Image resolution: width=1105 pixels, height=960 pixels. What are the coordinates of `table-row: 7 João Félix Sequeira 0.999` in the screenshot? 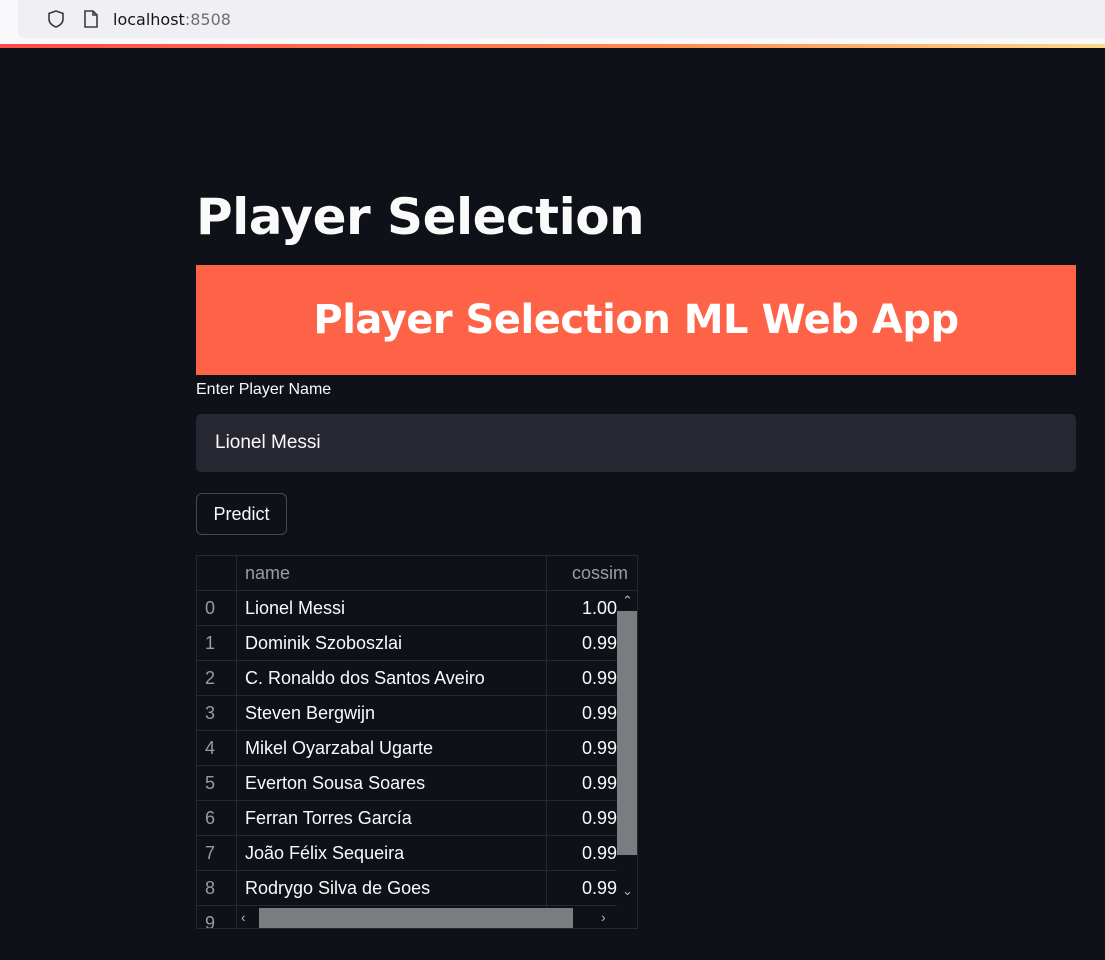 It's located at (417, 853).